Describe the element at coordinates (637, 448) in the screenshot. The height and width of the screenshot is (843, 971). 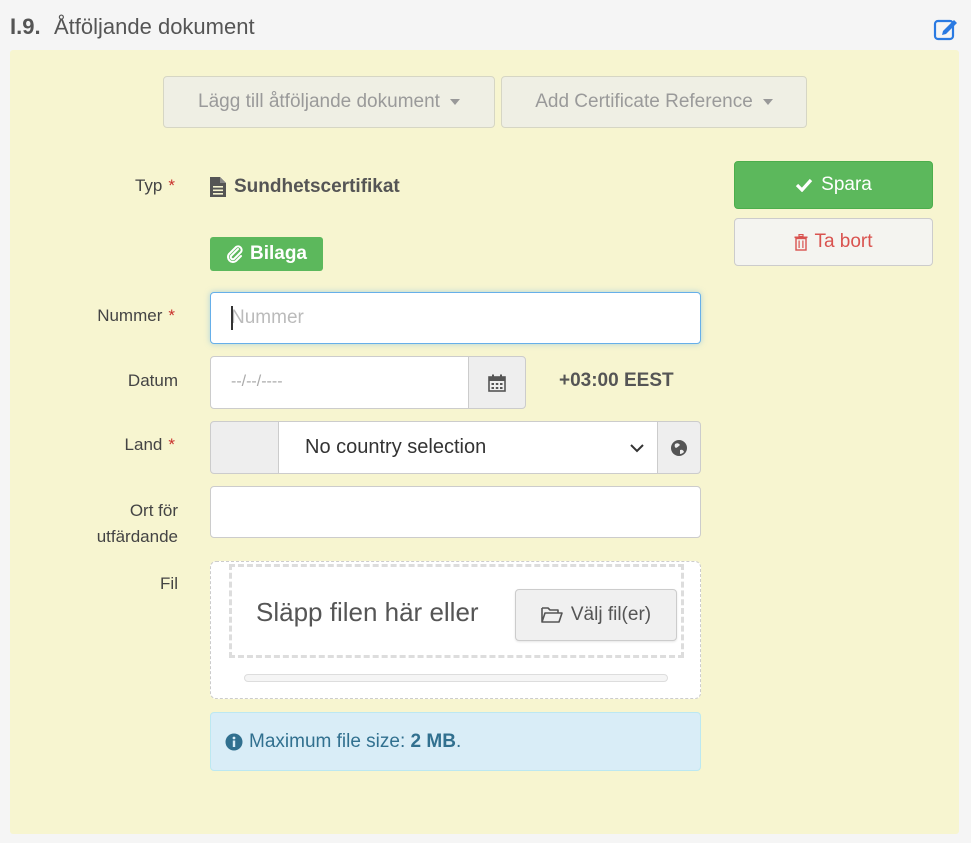
I see `chevron-down-icon` at that location.